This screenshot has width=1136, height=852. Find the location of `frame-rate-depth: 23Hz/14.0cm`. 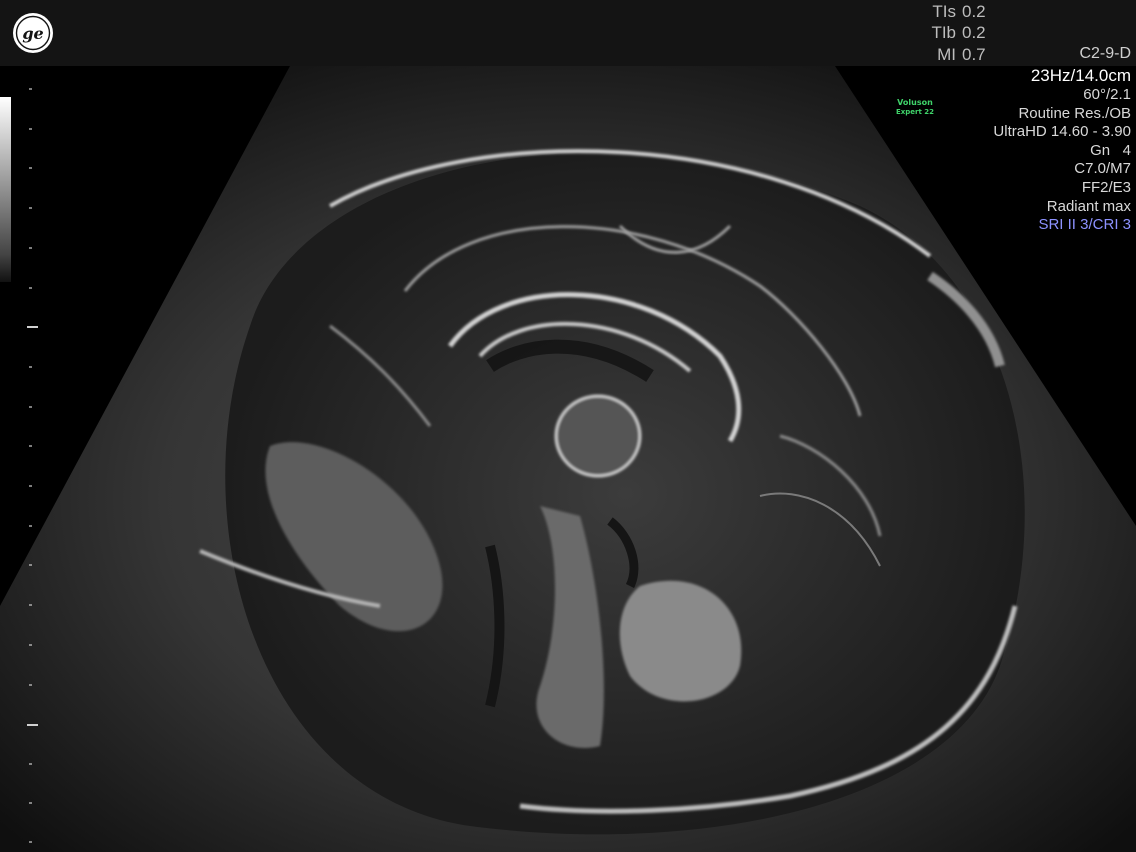

frame-rate-depth: 23Hz/14.0cm is located at coordinates (1080, 75).